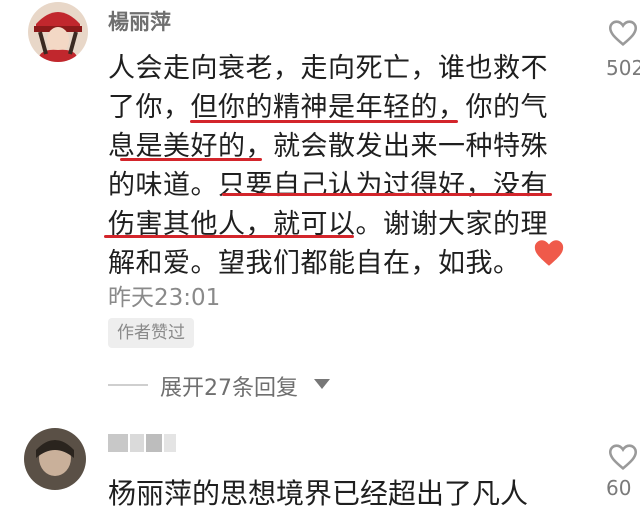  What do you see at coordinates (328, 68) in the screenshot?
I see `comment-line-1: 人会走向衰老，走向死亡，谁也救不` at bounding box center [328, 68].